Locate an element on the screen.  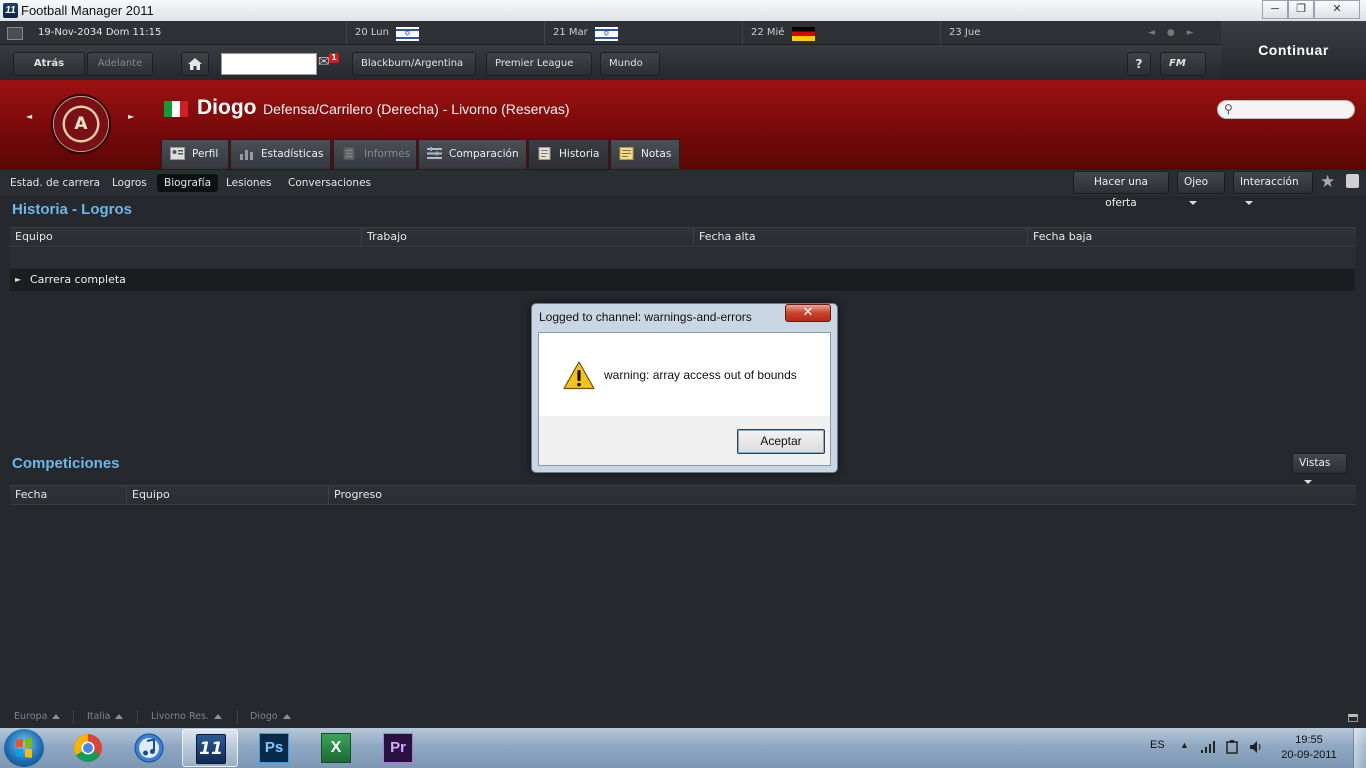
taskbar-excel: X is located at coordinates (336, 748).